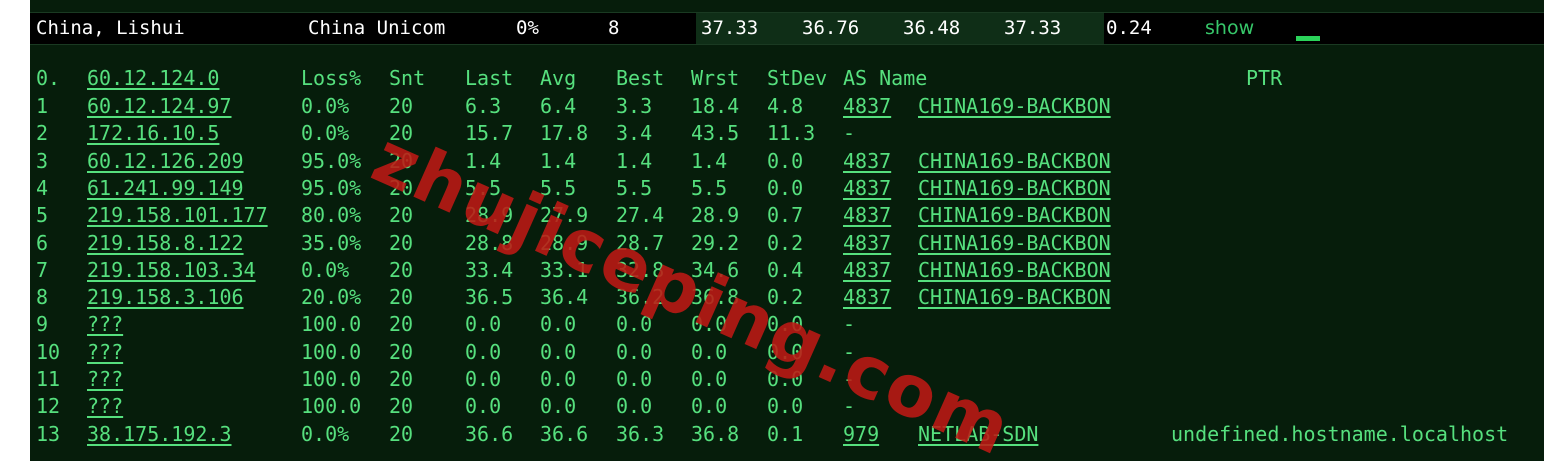 This screenshot has height=472, width=1544. Describe the element at coordinates (42, 160) in the screenshot. I see `hop-number: 3` at that location.